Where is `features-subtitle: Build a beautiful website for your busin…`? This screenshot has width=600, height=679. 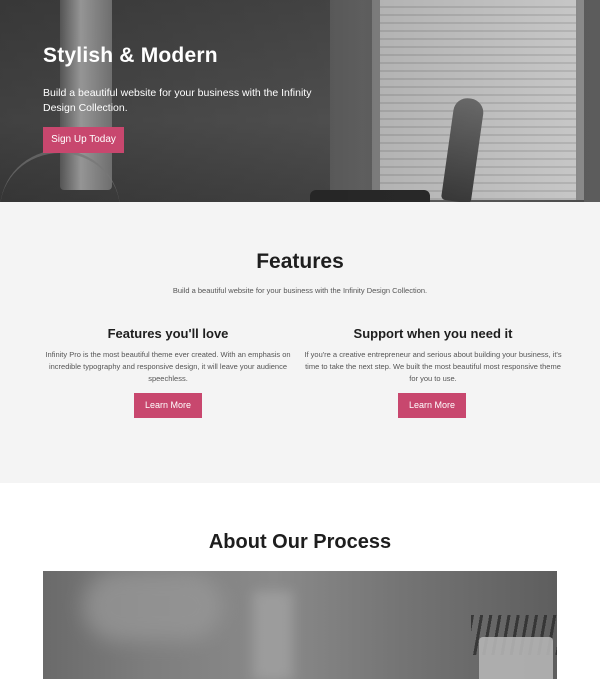
features-subtitle: Build a beautiful website for your busin… is located at coordinates (300, 290).